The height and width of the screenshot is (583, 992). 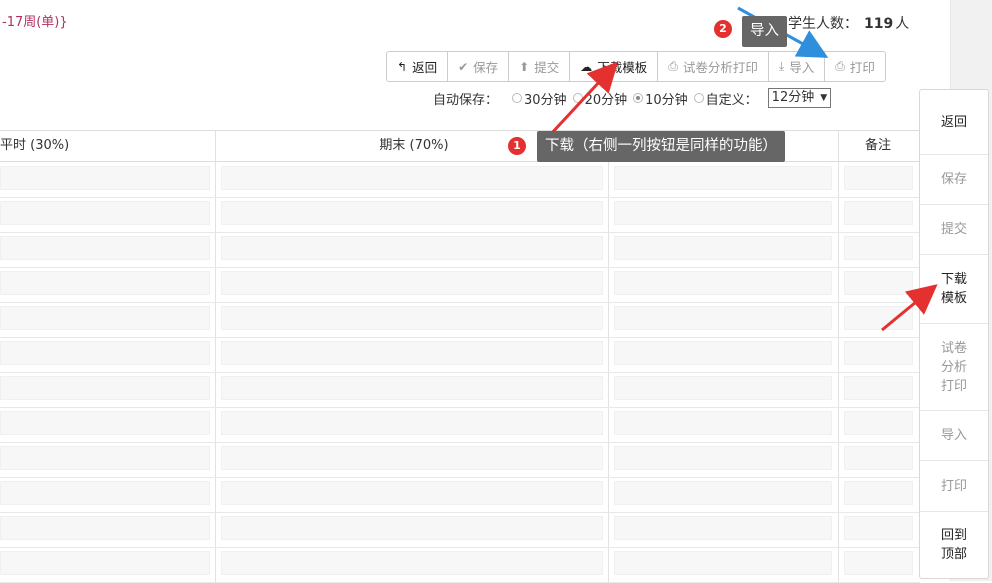 I want to click on side-back-button: 返回, so click(x=954, y=122).